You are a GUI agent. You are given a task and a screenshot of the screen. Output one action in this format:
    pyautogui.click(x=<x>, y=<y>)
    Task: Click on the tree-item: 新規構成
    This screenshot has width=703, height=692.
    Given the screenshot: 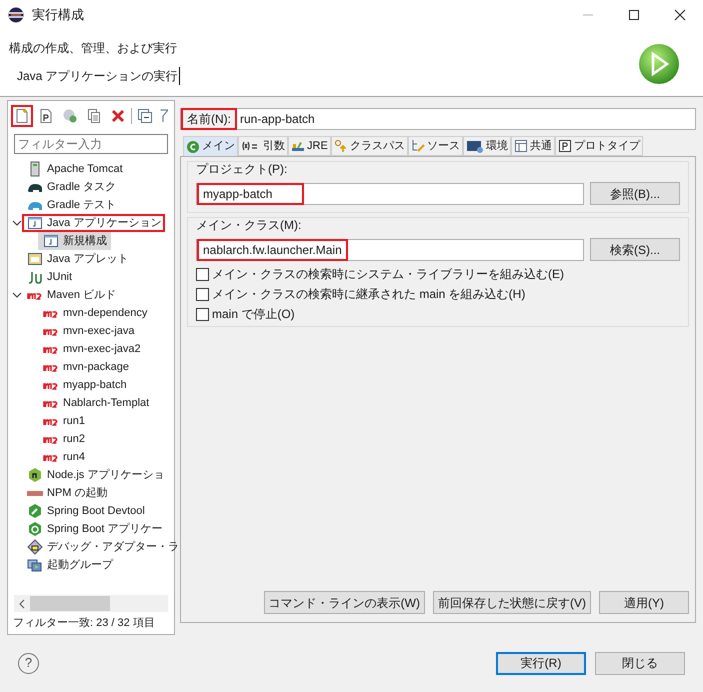 What is the action you would take?
    pyautogui.click(x=74, y=241)
    